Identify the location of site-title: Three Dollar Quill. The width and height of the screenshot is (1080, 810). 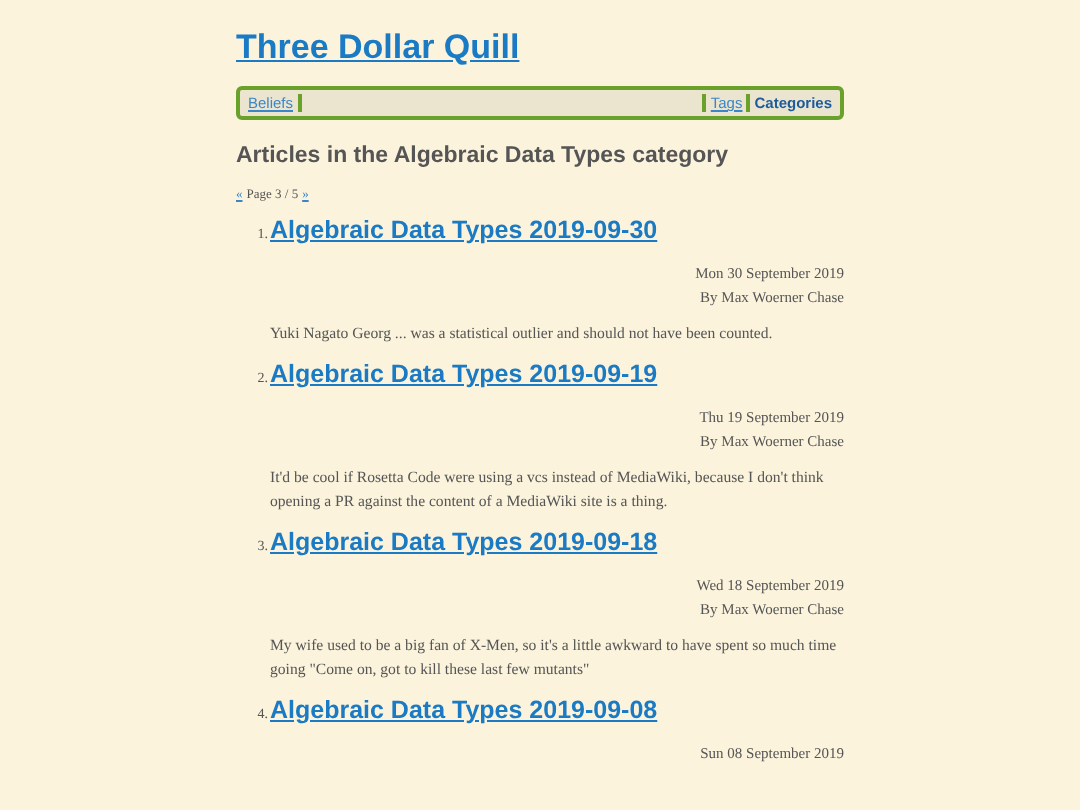
(378, 48).